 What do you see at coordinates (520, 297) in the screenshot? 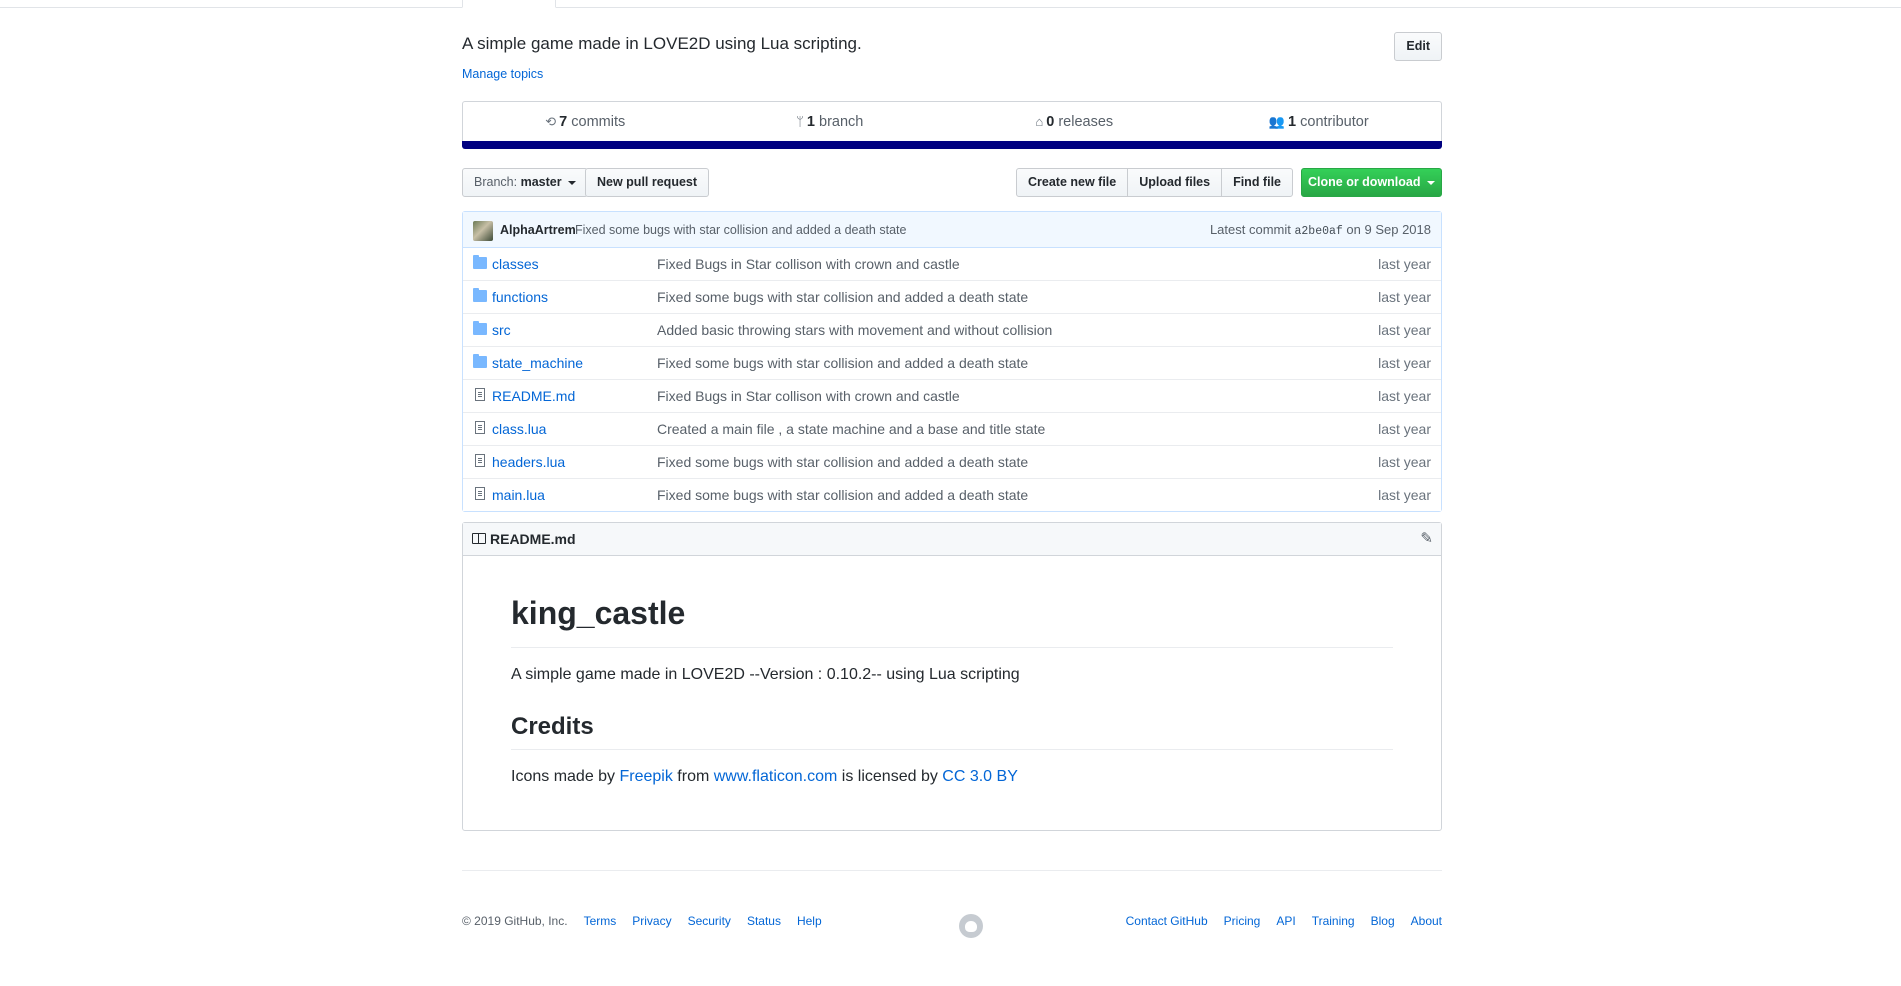
I see `file-name-link: functions` at bounding box center [520, 297].